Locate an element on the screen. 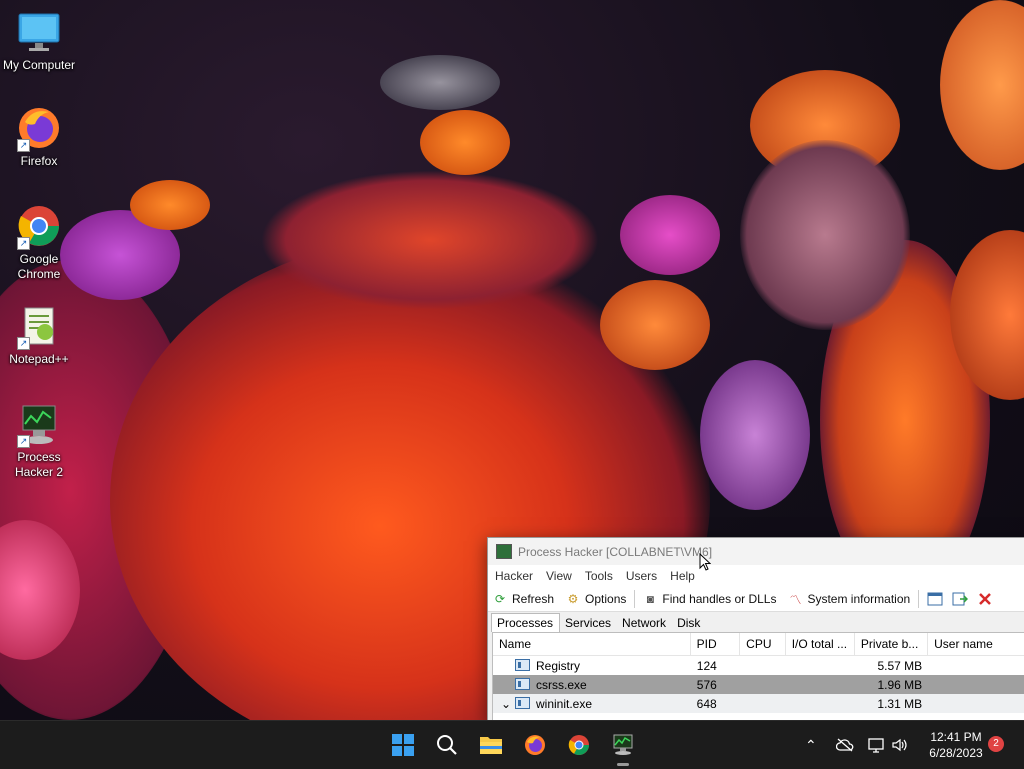 Image resolution: width=1024 pixels, height=769 pixels. chrome-icon: ↗ is located at coordinates (39, 226).